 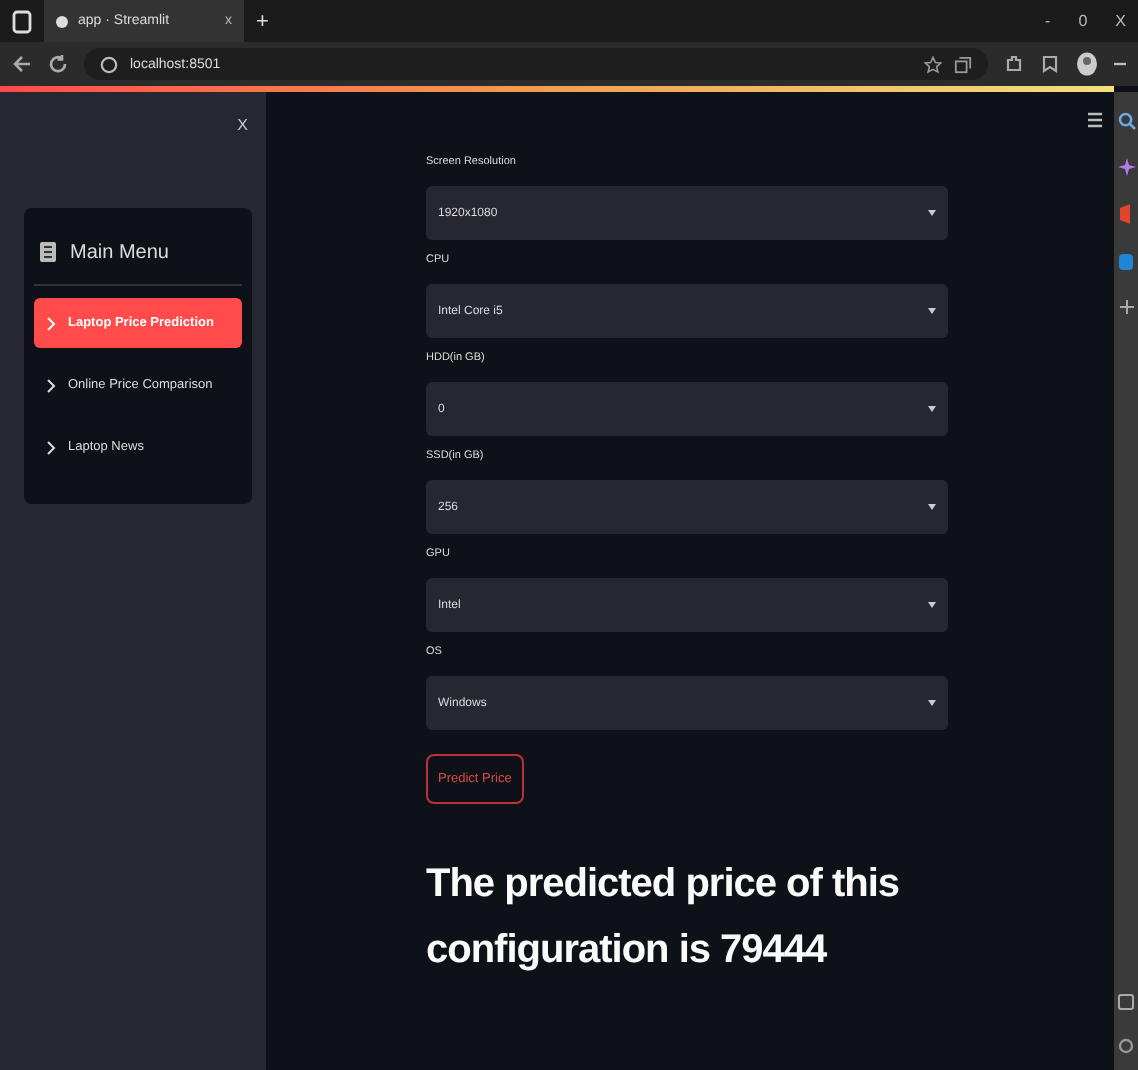 I want to click on search-icon, so click(x=1126, y=121).